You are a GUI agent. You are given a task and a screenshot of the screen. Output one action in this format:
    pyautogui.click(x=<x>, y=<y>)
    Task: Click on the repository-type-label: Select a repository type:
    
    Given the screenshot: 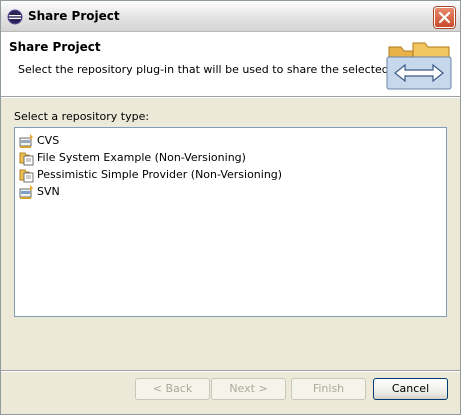 What is the action you would take?
    pyautogui.click(x=82, y=116)
    